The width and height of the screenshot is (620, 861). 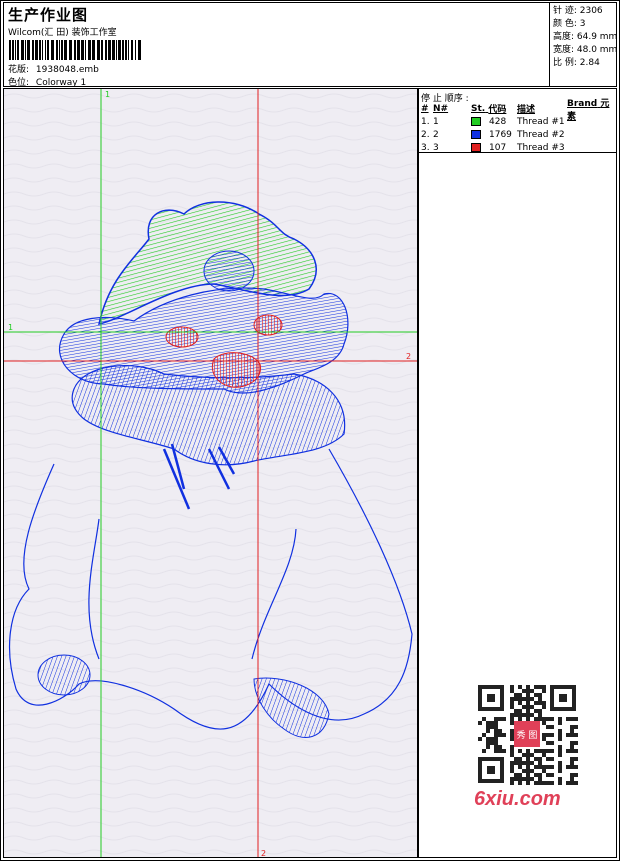 What do you see at coordinates (497, 110) in the screenshot?
I see `col-code-label: 代码` at bounding box center [497, 110].